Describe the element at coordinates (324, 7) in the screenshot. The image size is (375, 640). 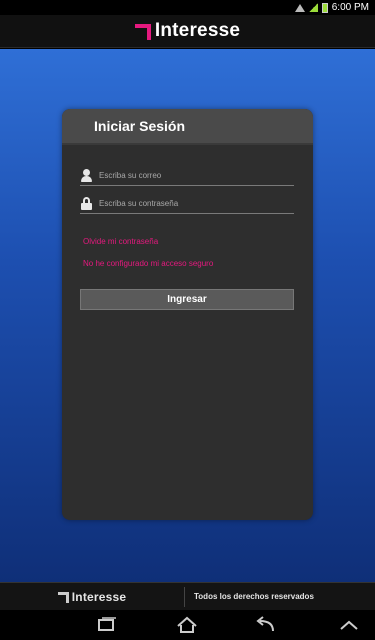
I see `battery-icon` at that location.